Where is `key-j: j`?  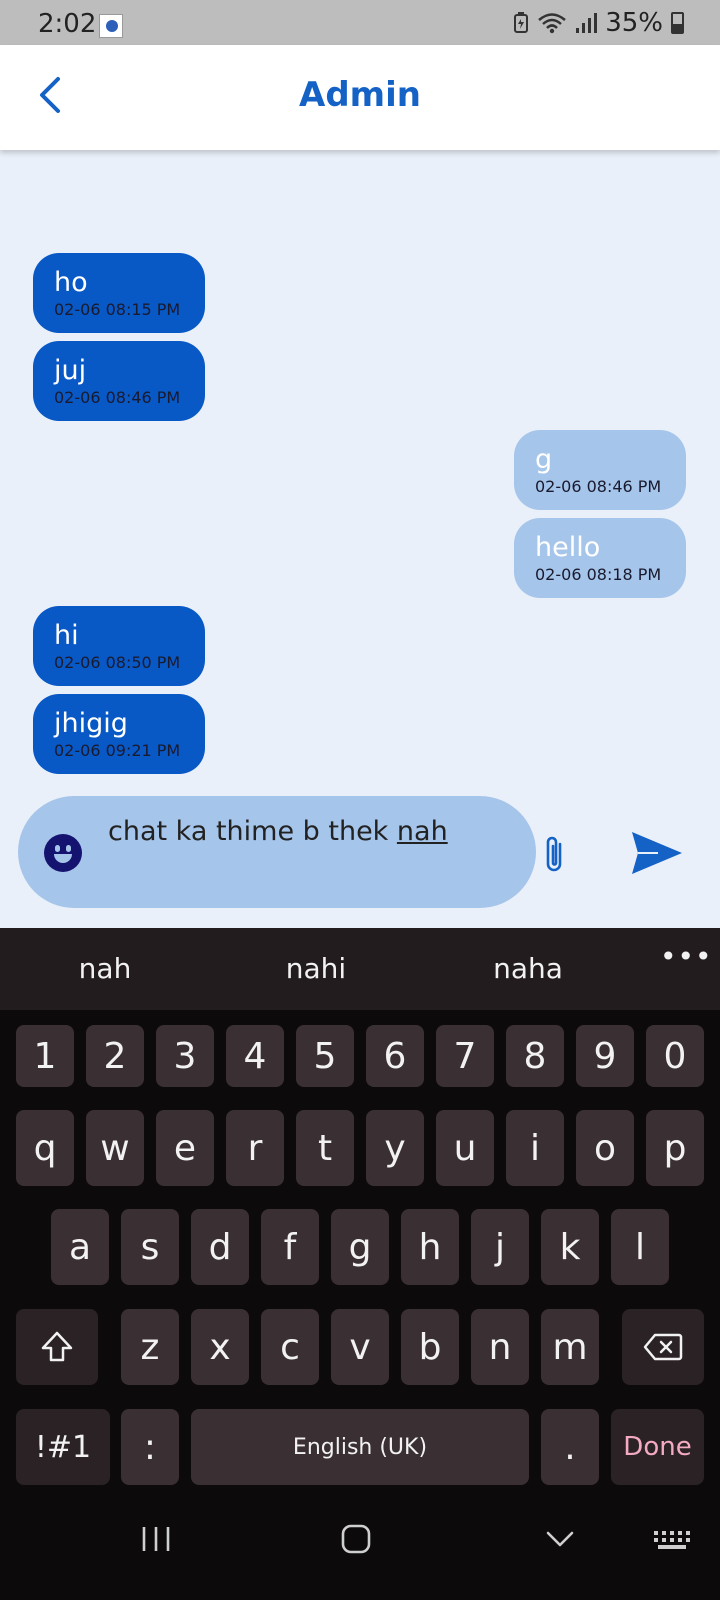 key-j: j is located at coordinates (500, 1247).